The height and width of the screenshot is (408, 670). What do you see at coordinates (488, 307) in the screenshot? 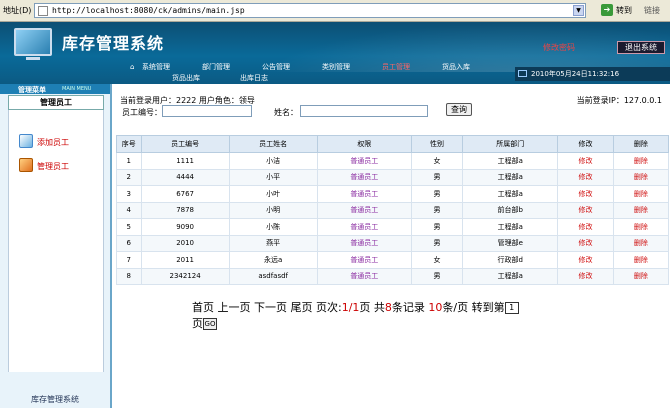
I see `goto-label: 转到第` at bounding box center [488, 307].